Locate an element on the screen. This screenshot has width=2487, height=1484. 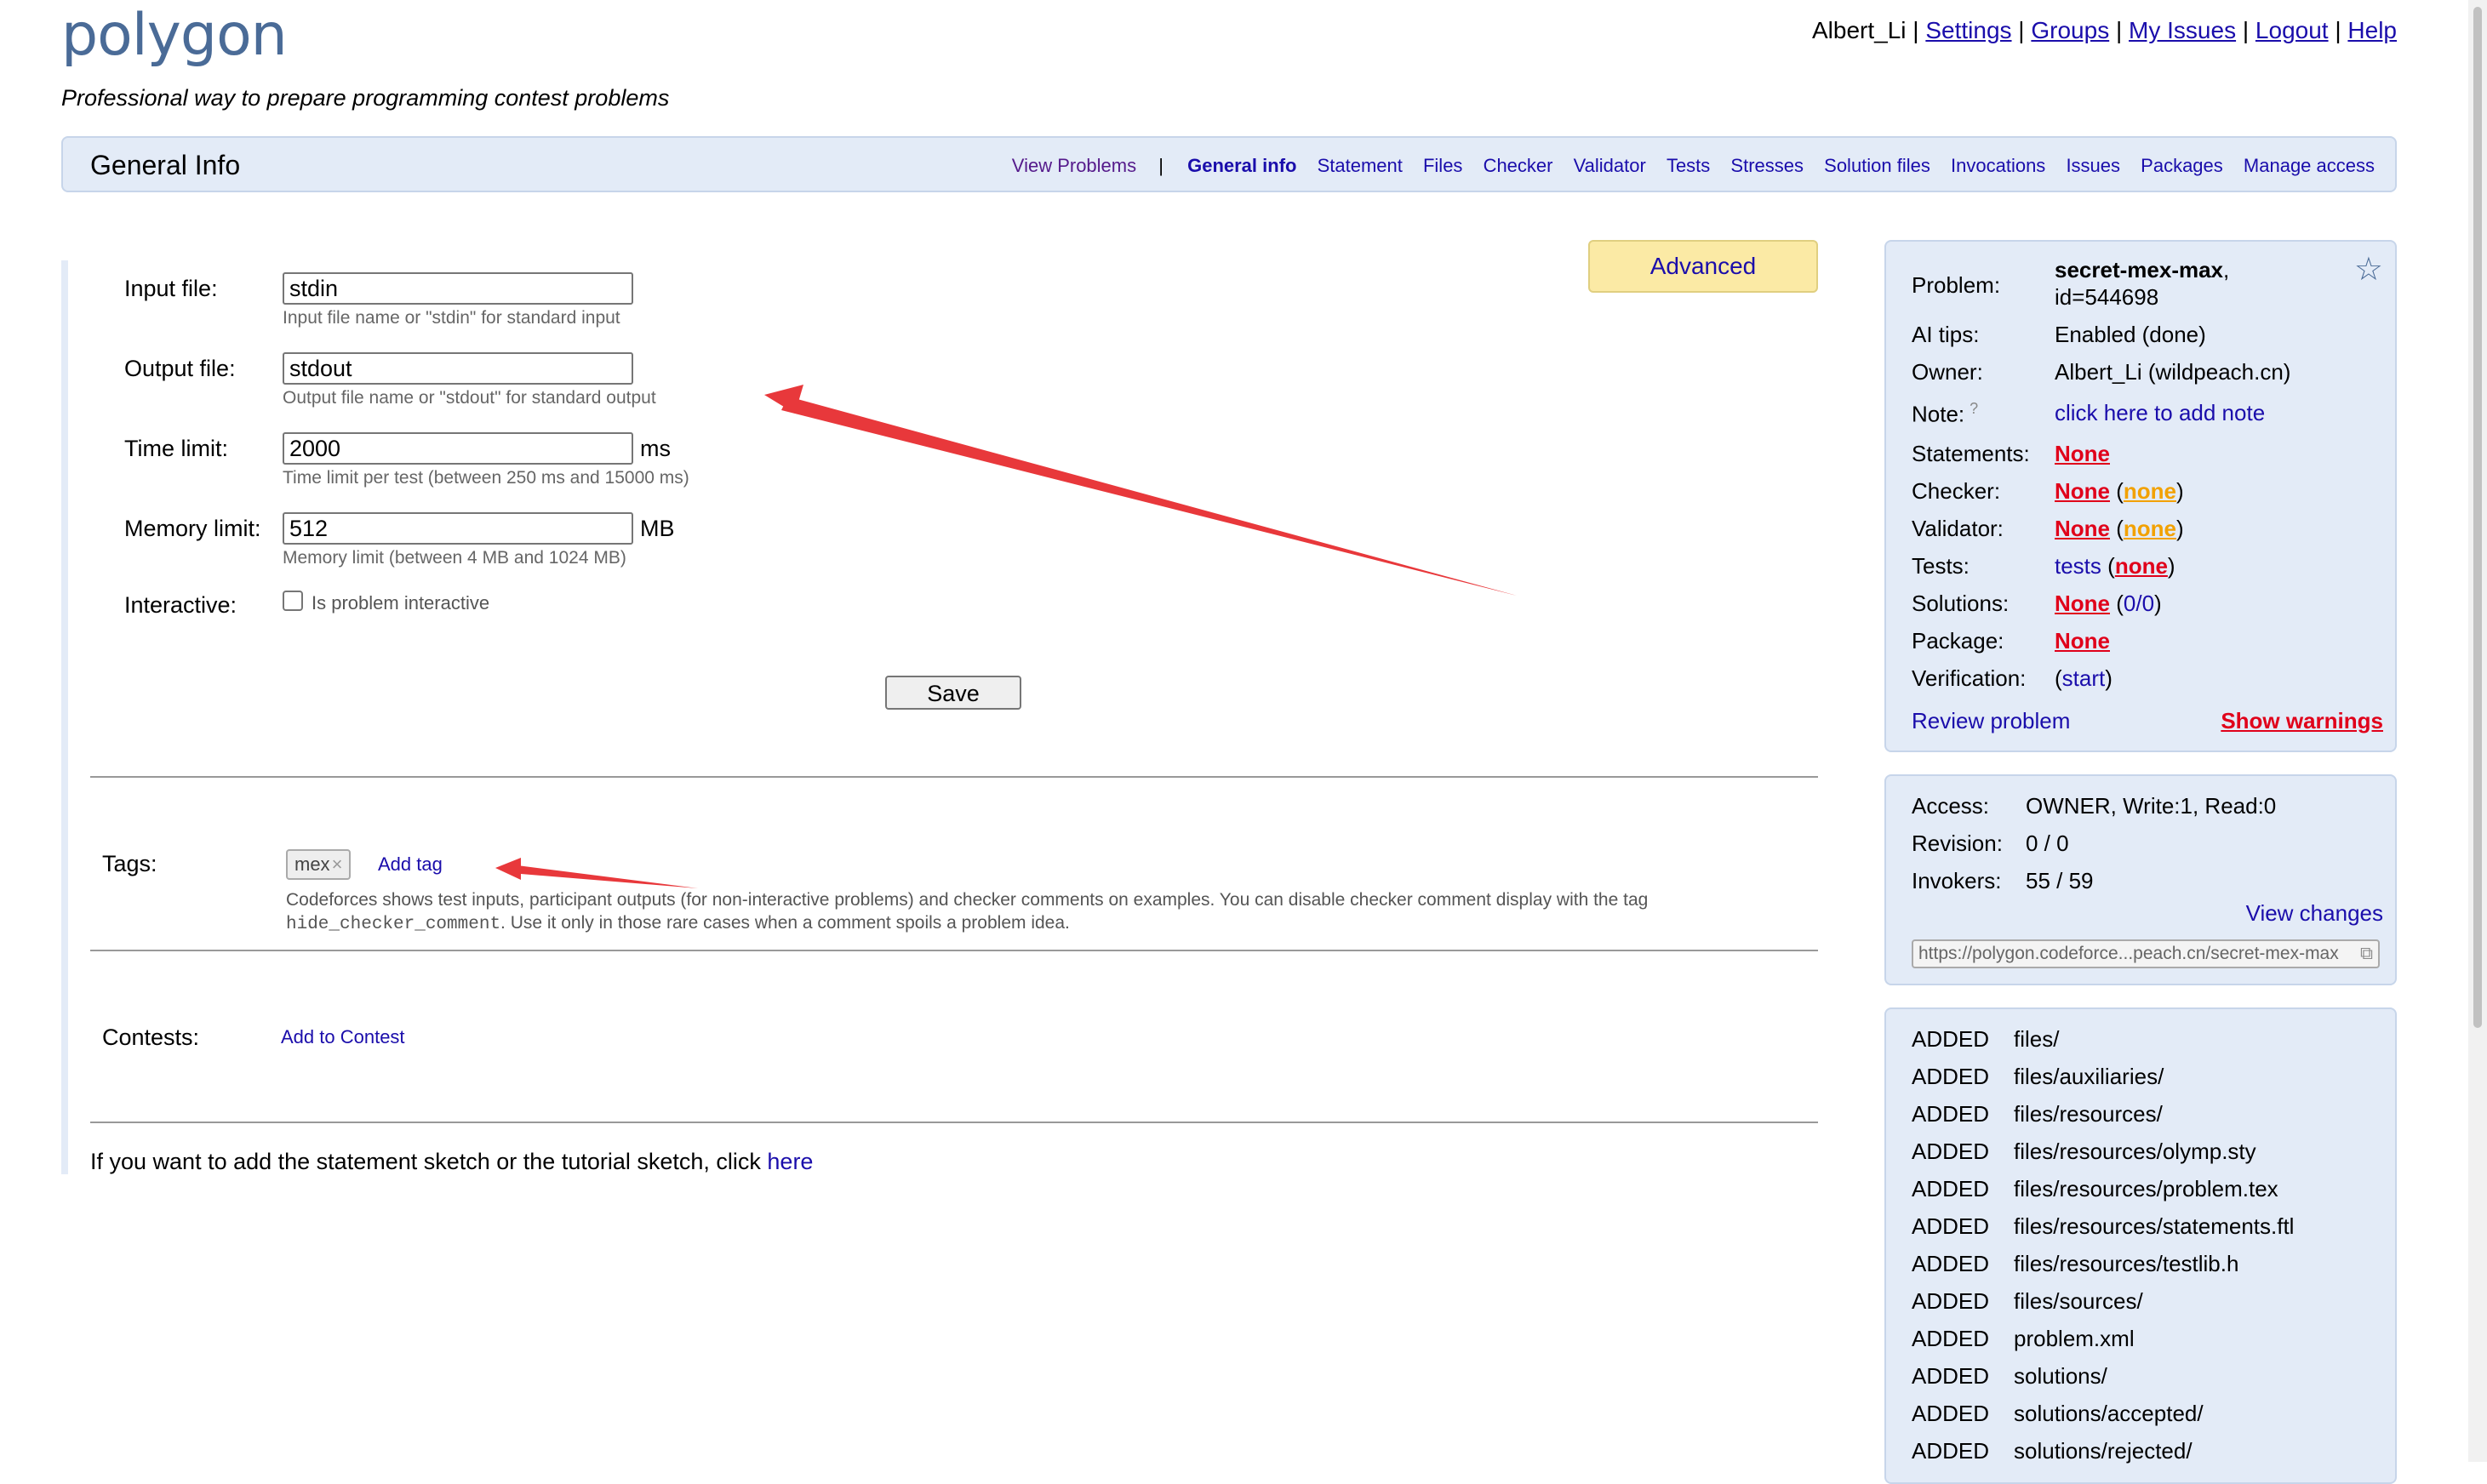
note-label-text: Note: is located at coordinates (1938, 414).